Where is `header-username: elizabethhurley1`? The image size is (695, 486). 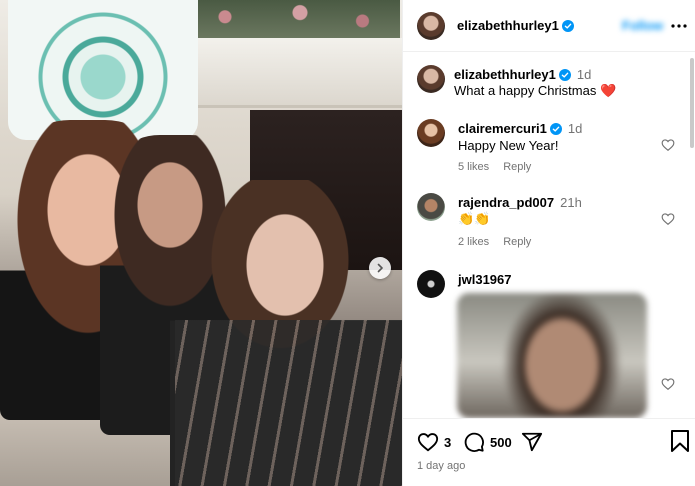 header-username: elizabethhurley1 is located at coordinates (515, 25).